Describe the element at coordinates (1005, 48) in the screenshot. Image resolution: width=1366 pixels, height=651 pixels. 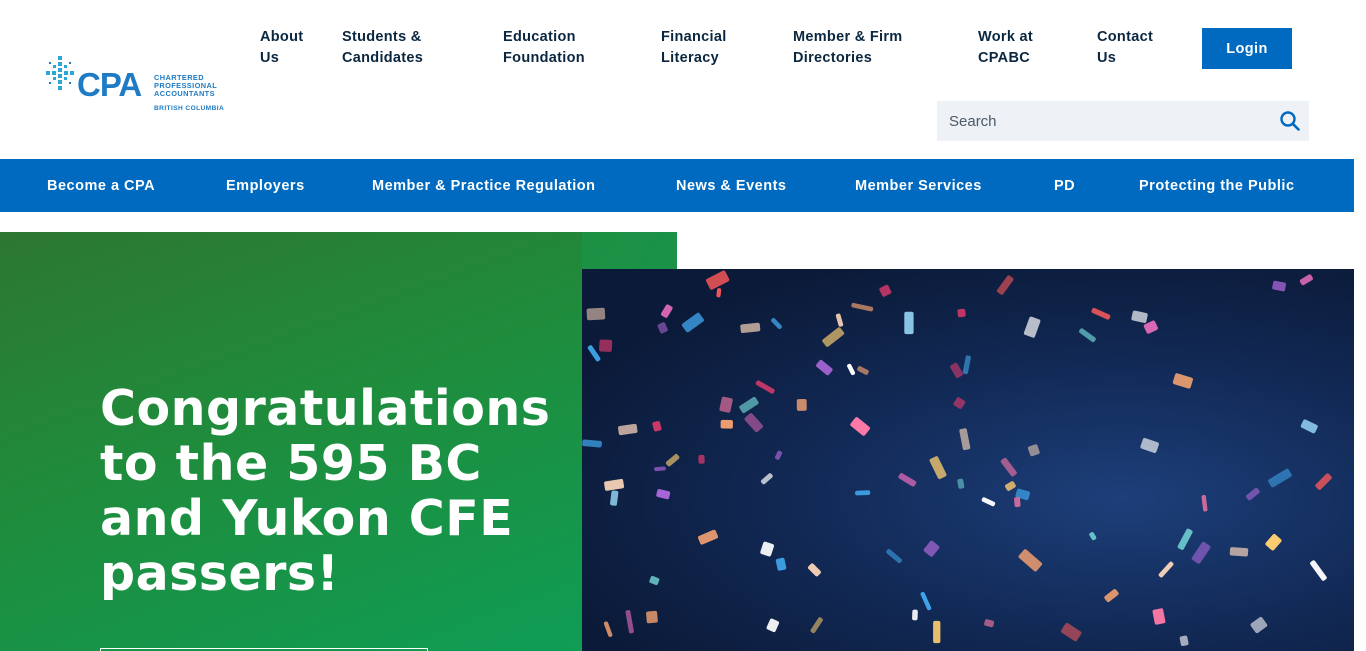
I see `topnav-work-at-cpabc: Work at CPABC` at that location.